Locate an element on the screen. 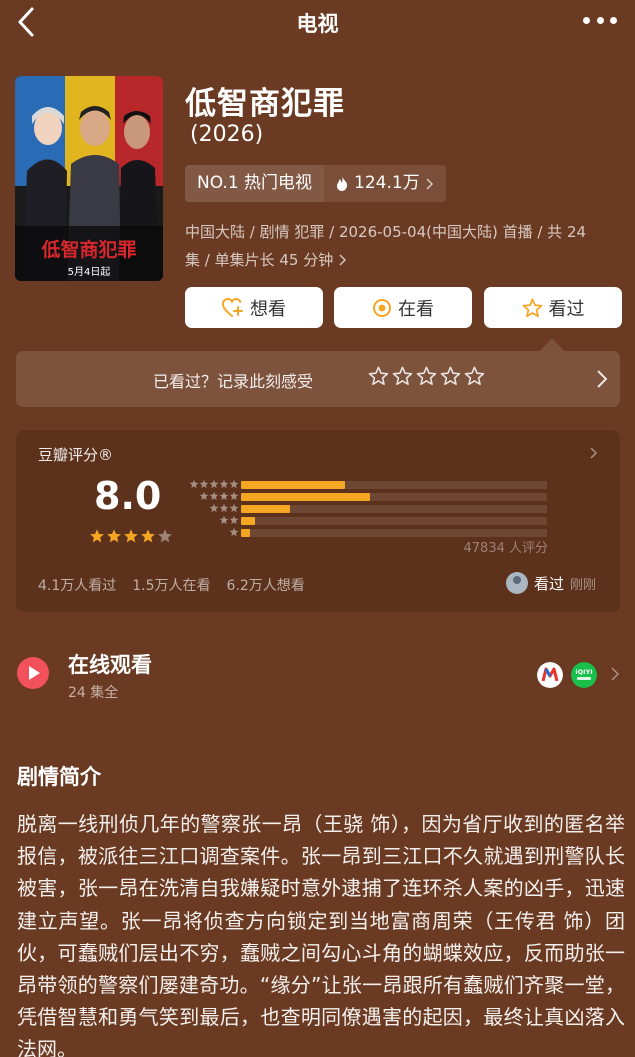  rating-count: 47834 人评分 is located at coordinates (506, 548).